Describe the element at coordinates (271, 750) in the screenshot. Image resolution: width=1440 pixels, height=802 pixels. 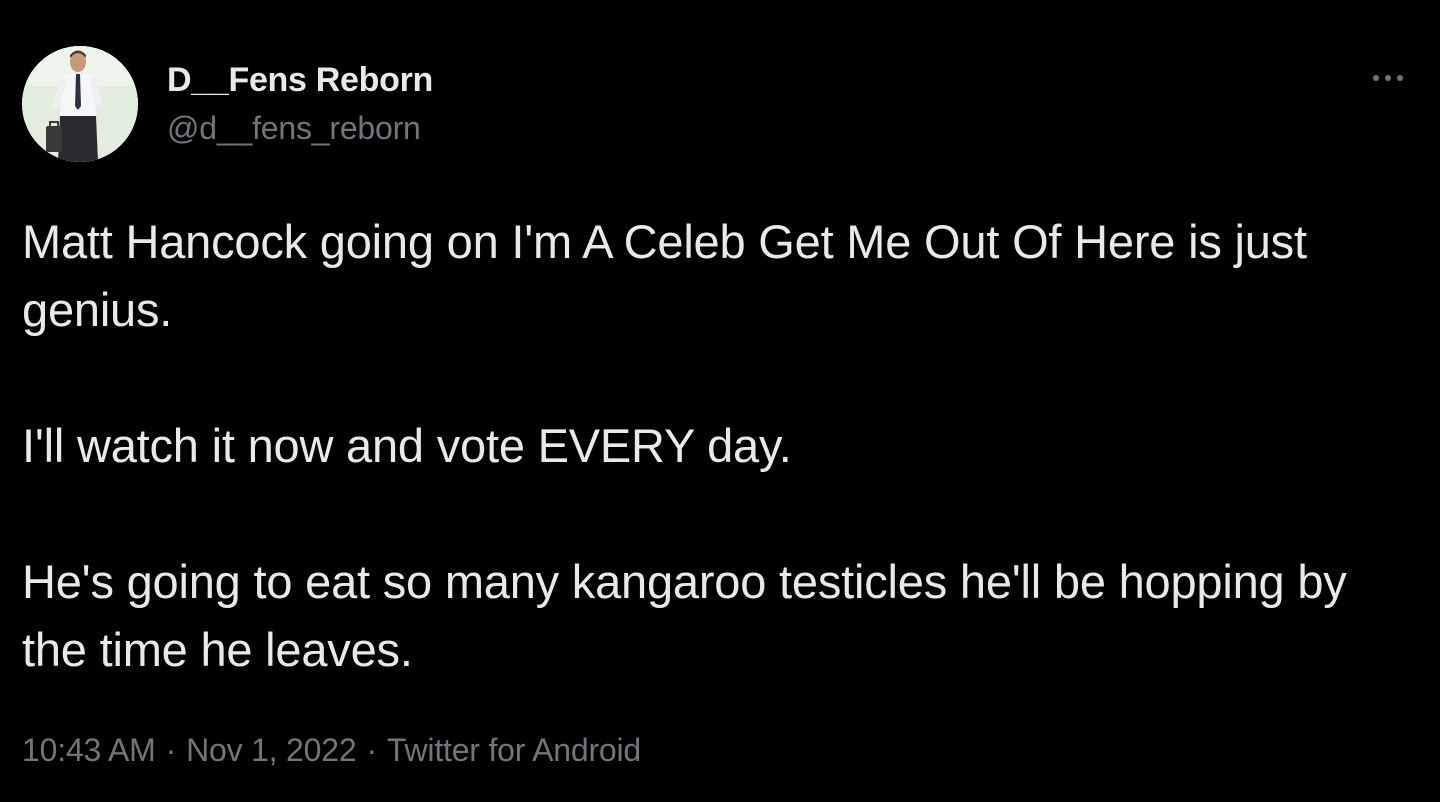
I see `tweet-date: Nov 1, 2022` at that location.